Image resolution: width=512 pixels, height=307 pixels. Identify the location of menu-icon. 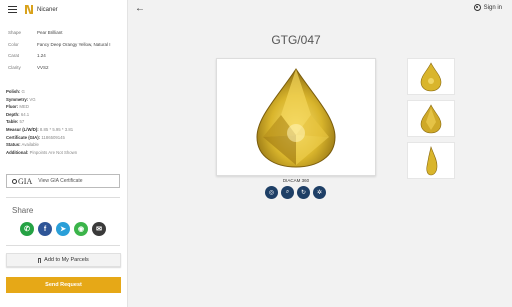
(12, 9).